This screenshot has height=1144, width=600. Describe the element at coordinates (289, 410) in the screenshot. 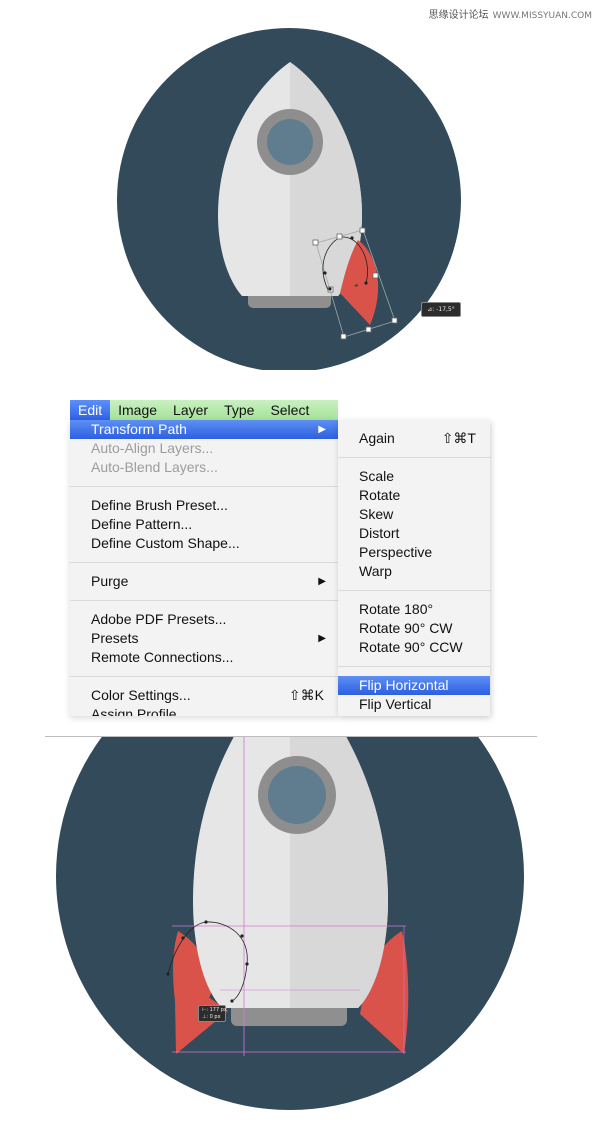

I see `menu-select: Select` at that location.